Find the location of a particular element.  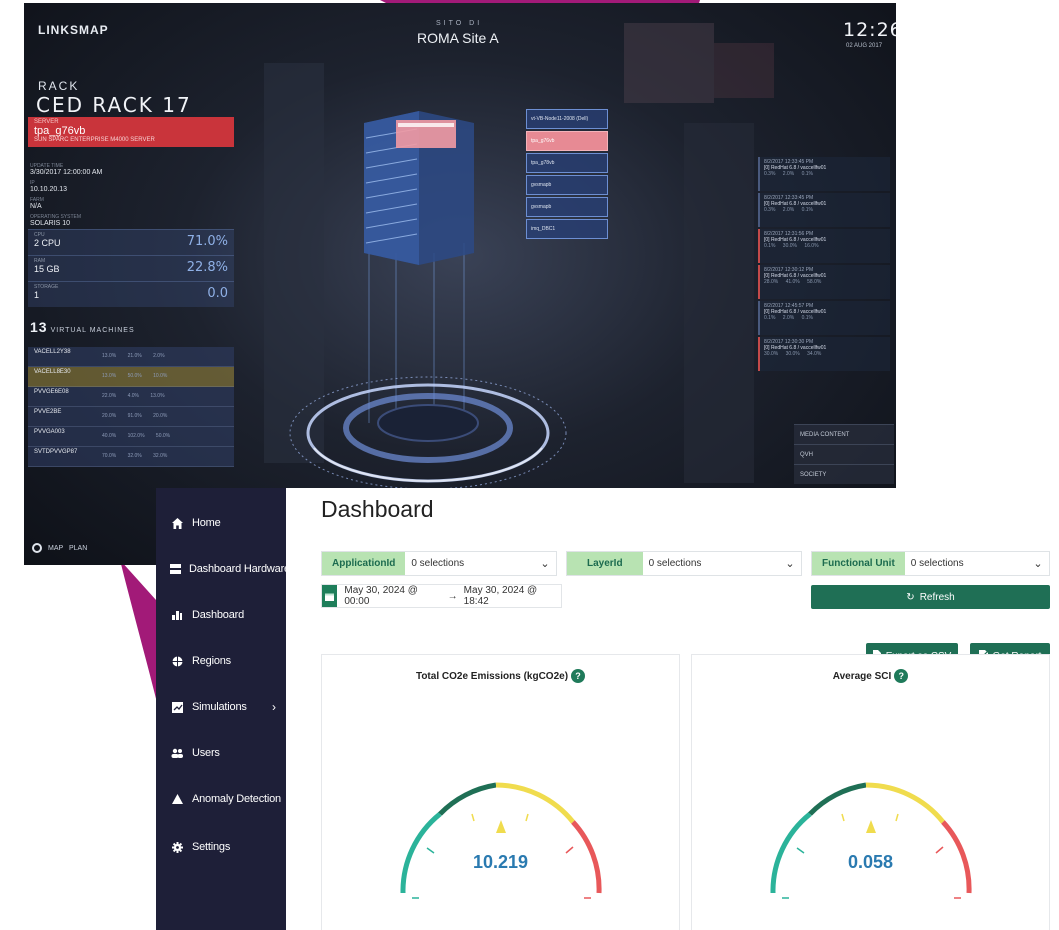

sidebar-item-home: Home is located at coordinates (221, 523).